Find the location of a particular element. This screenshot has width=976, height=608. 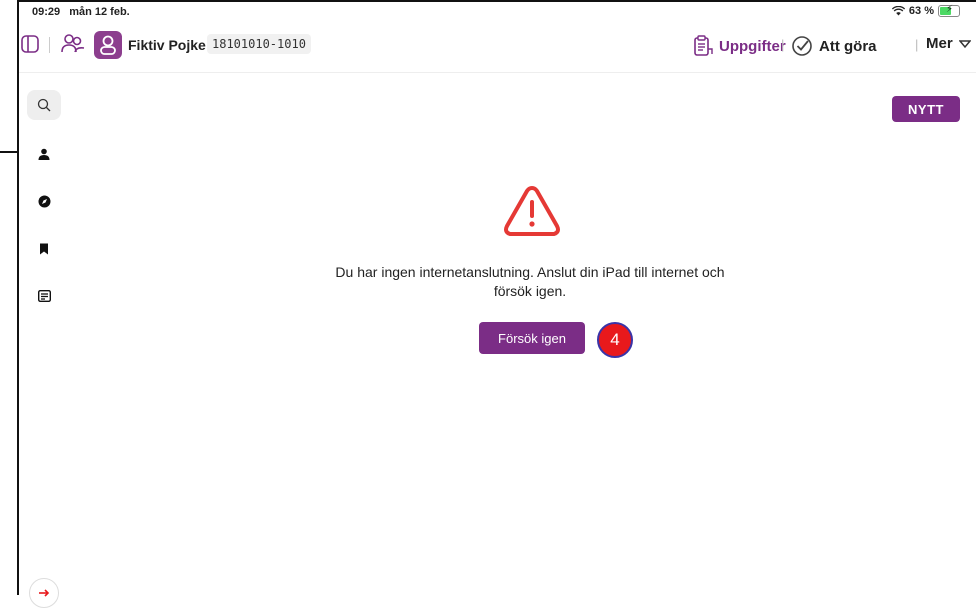

patient-name: Fiktiv Pojke is located at coordinates (167, 45).